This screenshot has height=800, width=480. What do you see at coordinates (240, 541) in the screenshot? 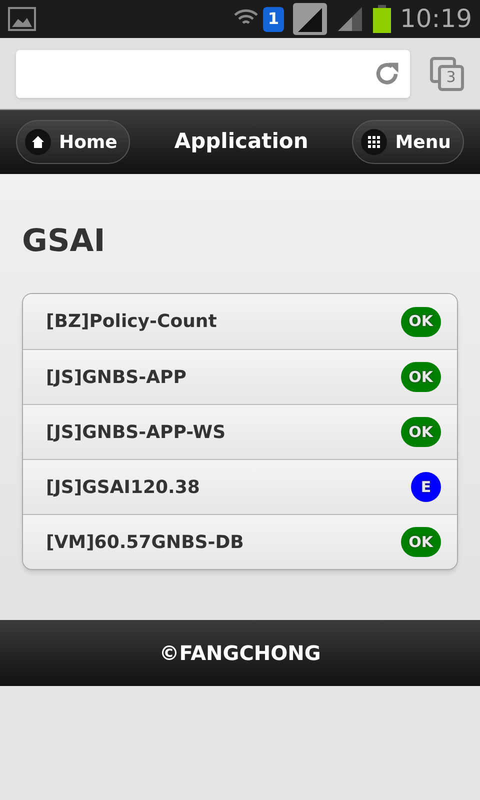
I see `list-item: [VM]60.57GNBS-DB OK` at bounding box center [240, 541].